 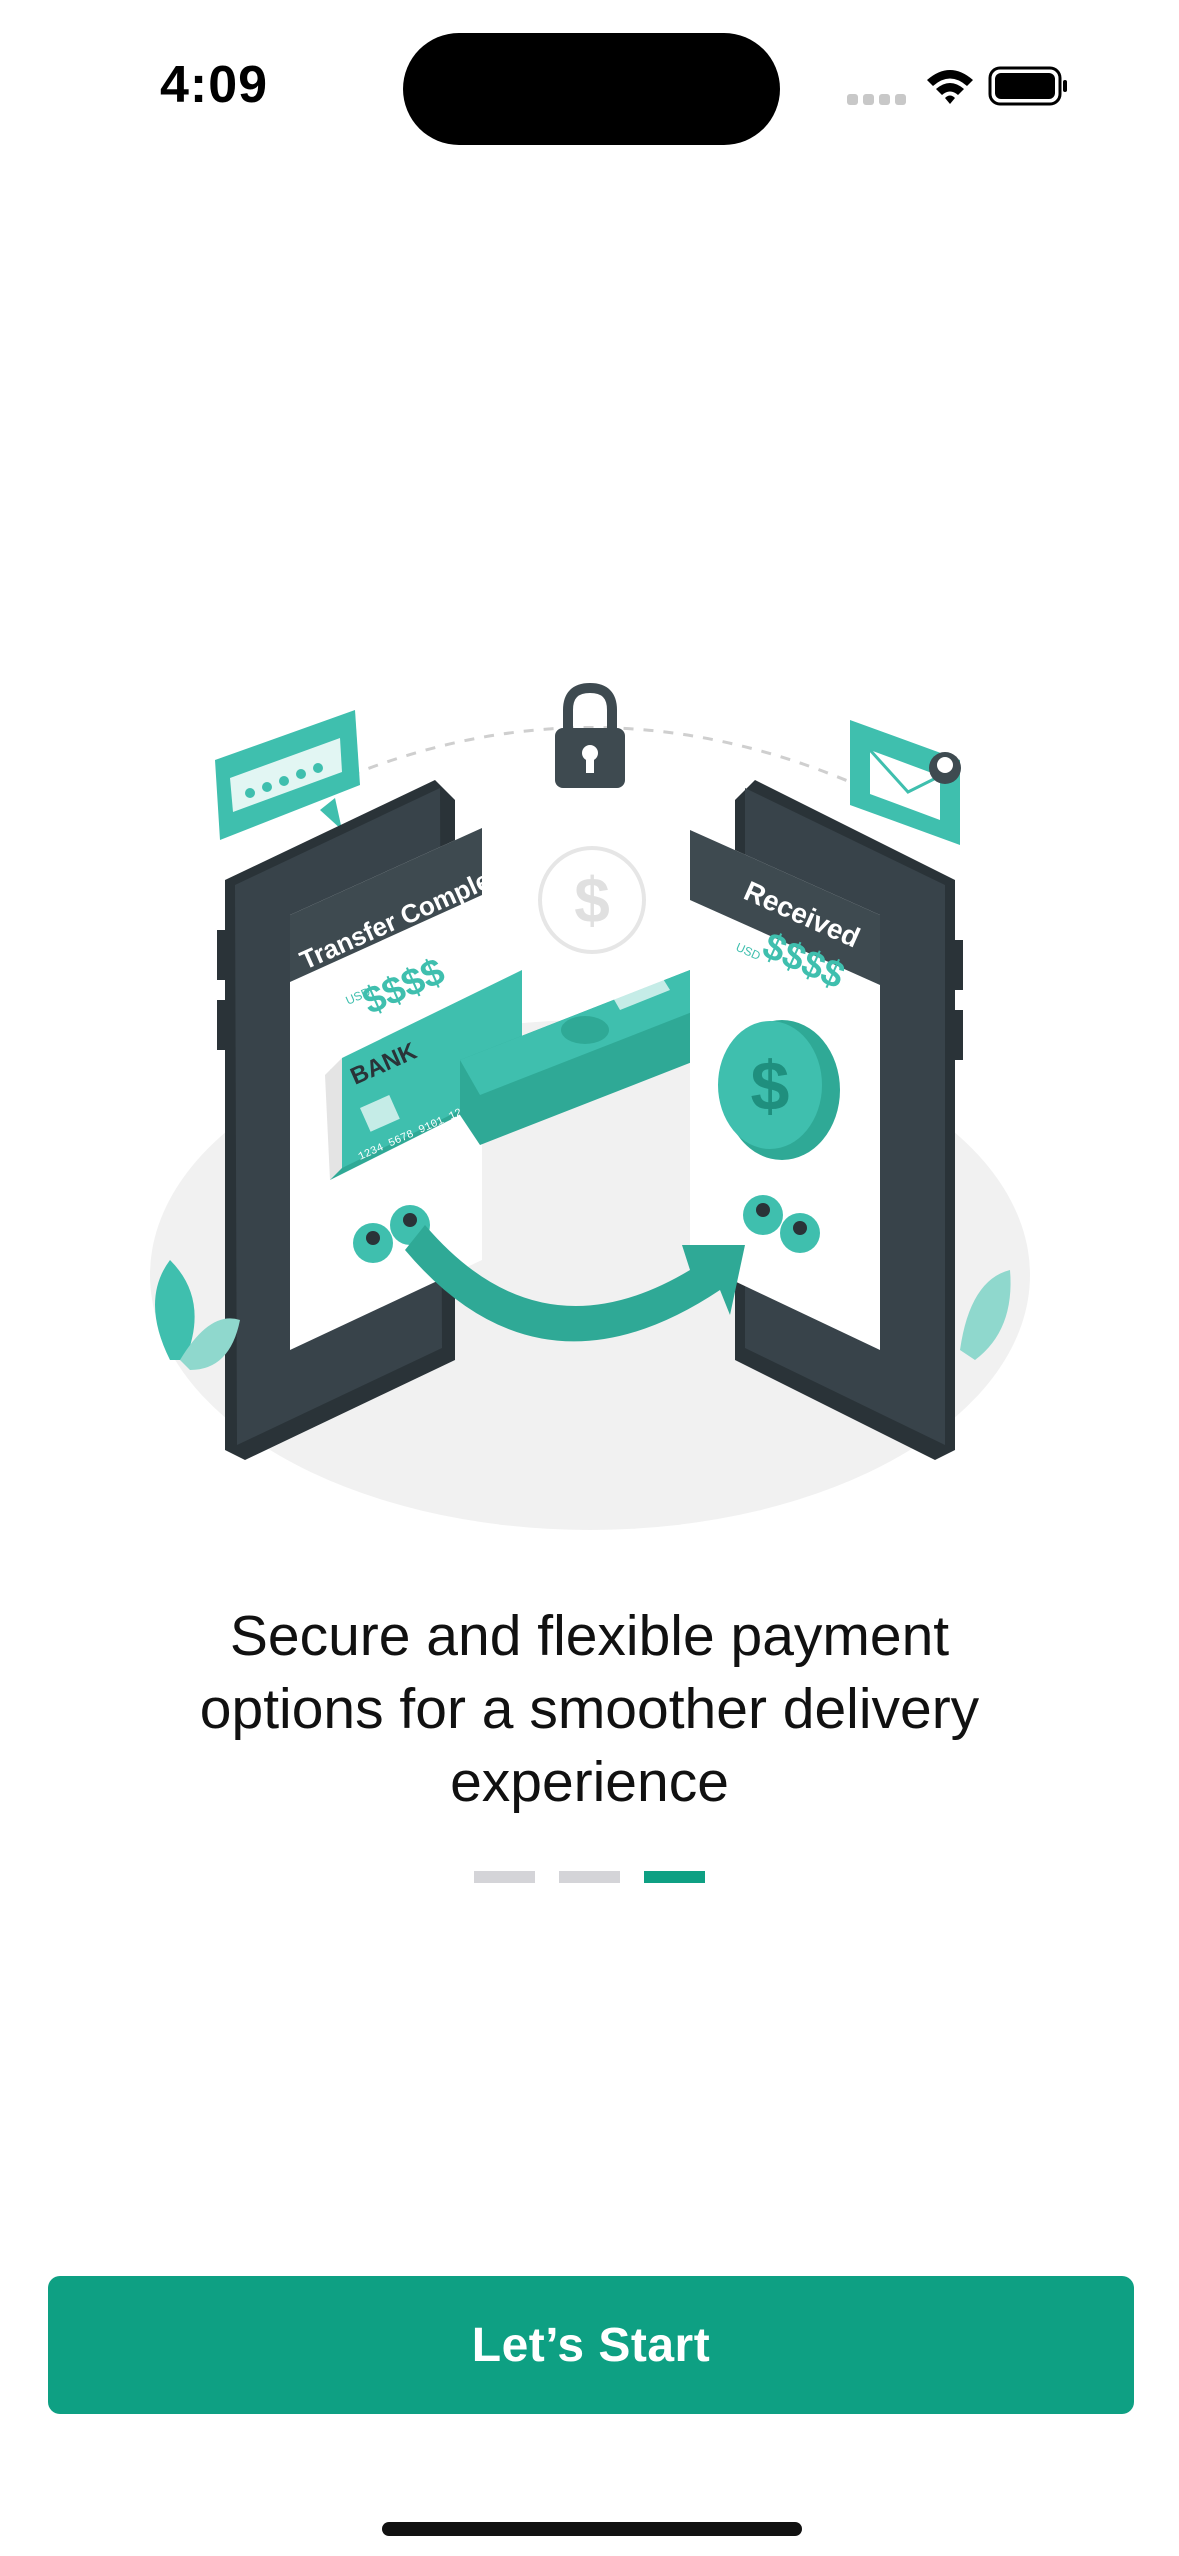 I want to click on status-icons, so click(x=957, y=86).